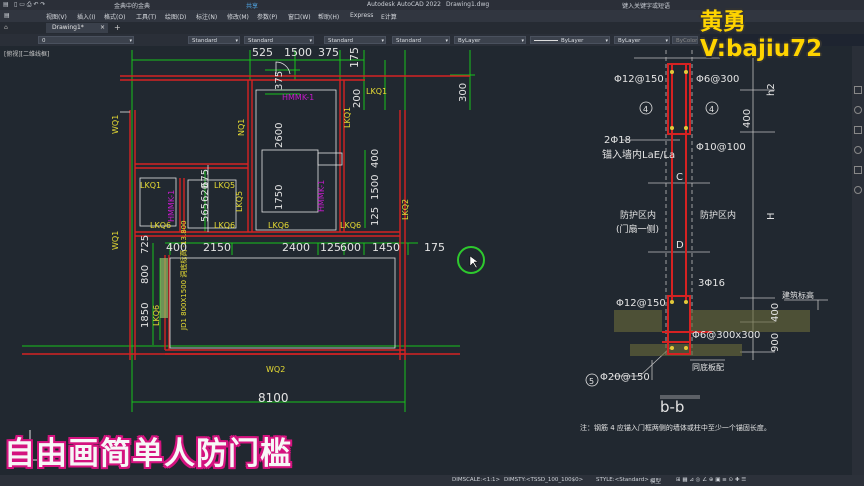  What do you see at coordinates (148, 454) in the screenshot?
I see `video-title-overlay: 自由画简单人防门槛` at bounding box center [148, 454].